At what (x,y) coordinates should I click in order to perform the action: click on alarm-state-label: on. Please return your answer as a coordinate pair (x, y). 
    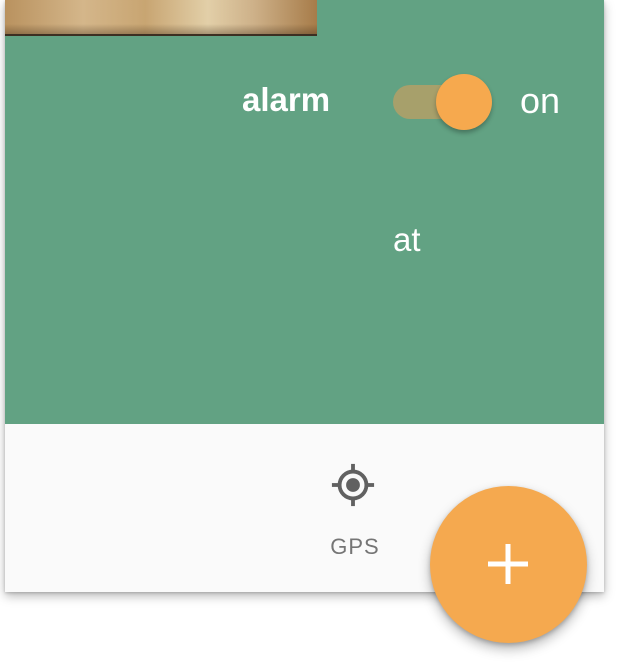
    Looking at the image, I should click on (540, 100).